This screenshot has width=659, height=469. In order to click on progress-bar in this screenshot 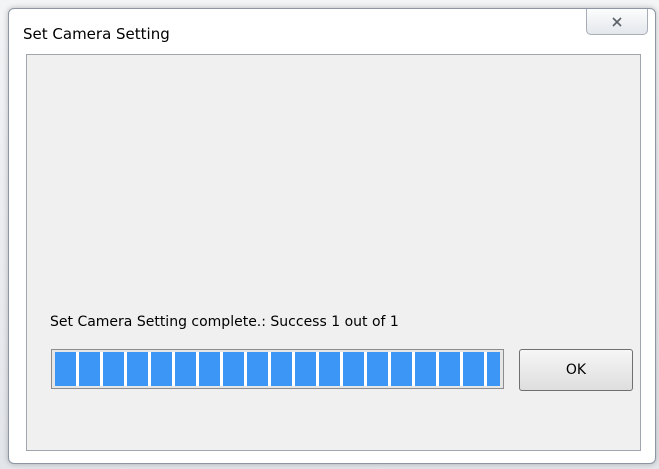, I will do `click(277, 369)`.